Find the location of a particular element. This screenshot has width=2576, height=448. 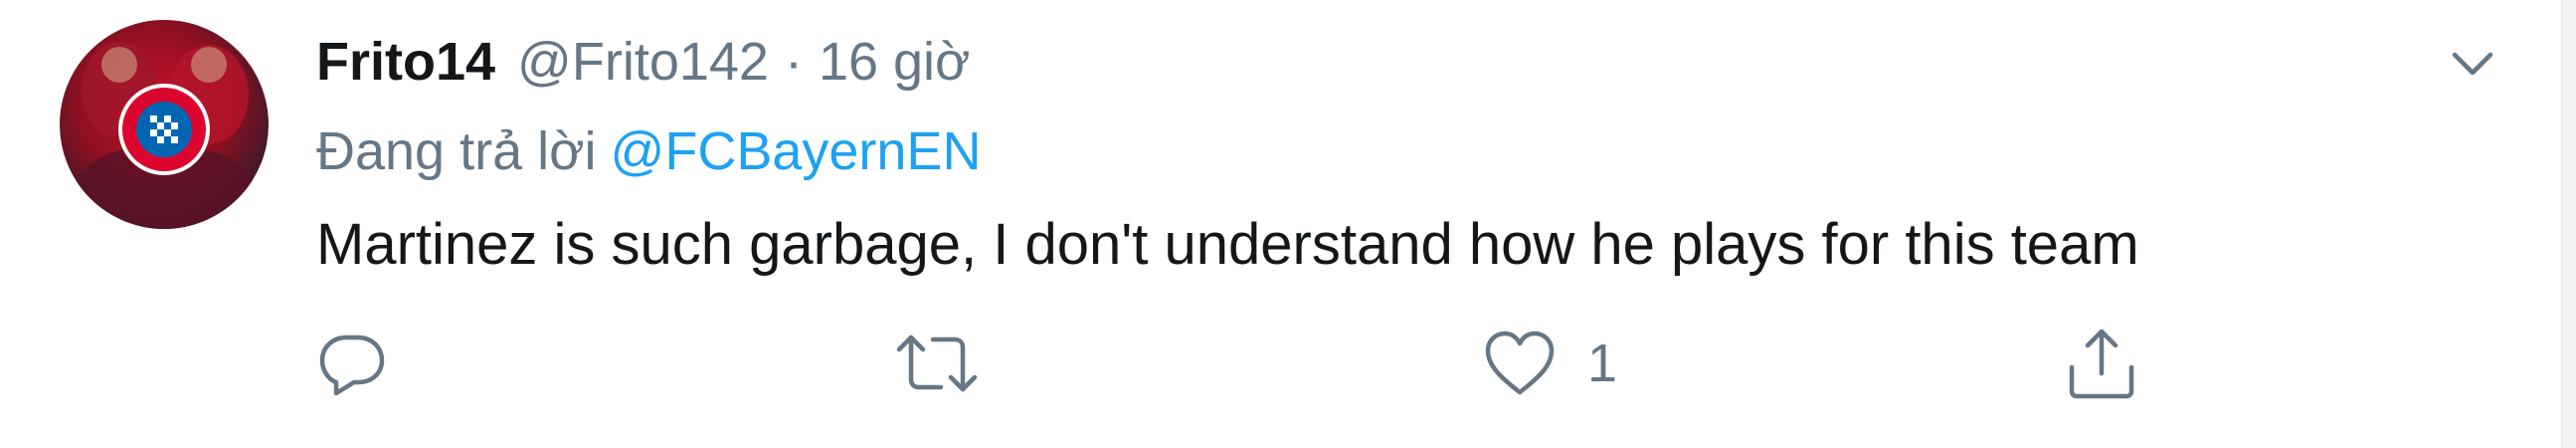

scrollbar is located at coordinates (2568, 224).